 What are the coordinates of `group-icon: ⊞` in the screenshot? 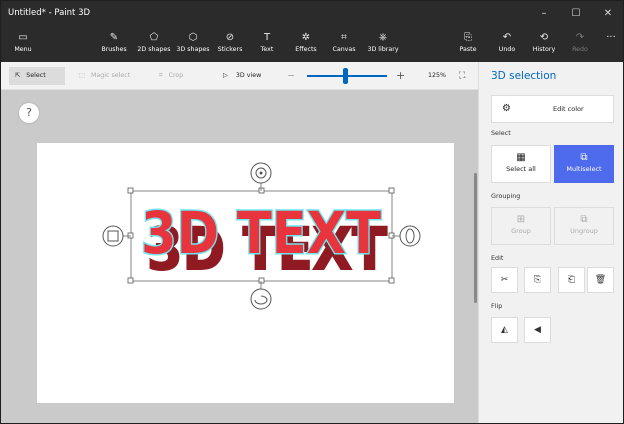 It's located at (521, 219).